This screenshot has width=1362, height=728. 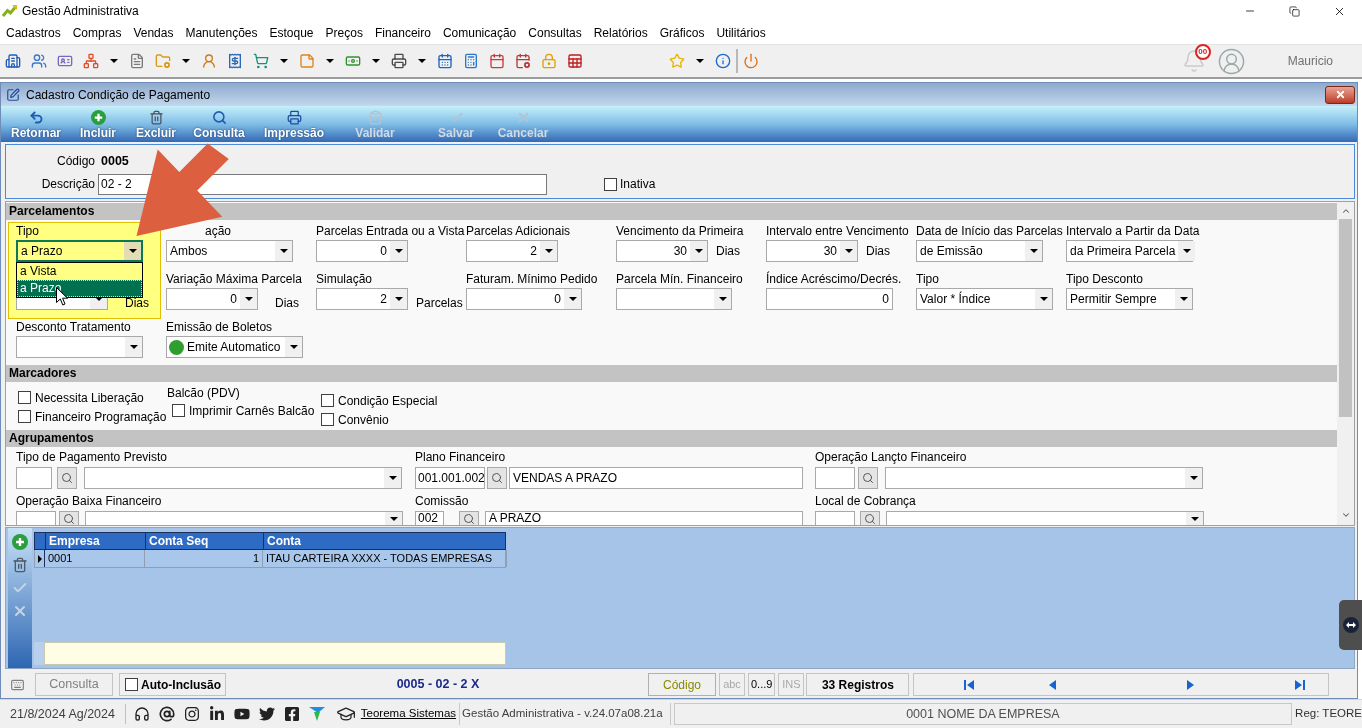 I want to click on dropdown-field: 2, so click(x=362, y=299).